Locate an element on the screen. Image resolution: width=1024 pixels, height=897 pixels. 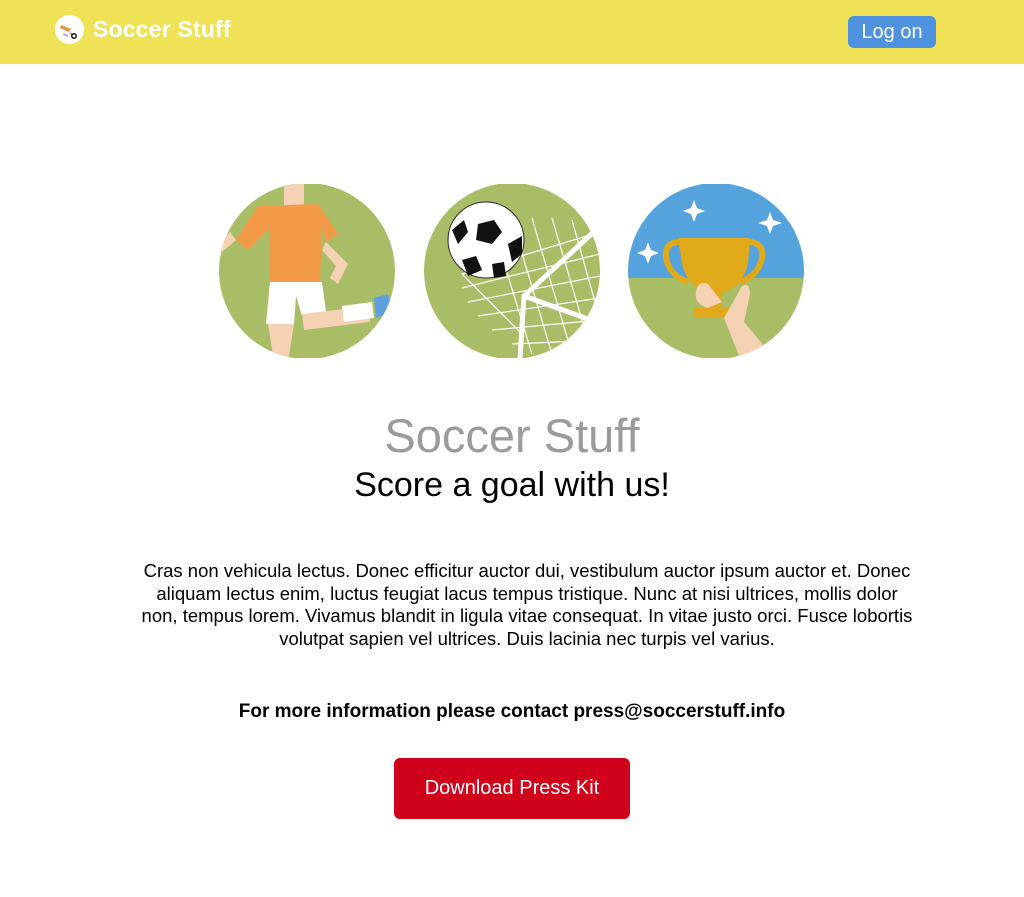
soccer-player-kick-icon is located at coordinates (307, 271).